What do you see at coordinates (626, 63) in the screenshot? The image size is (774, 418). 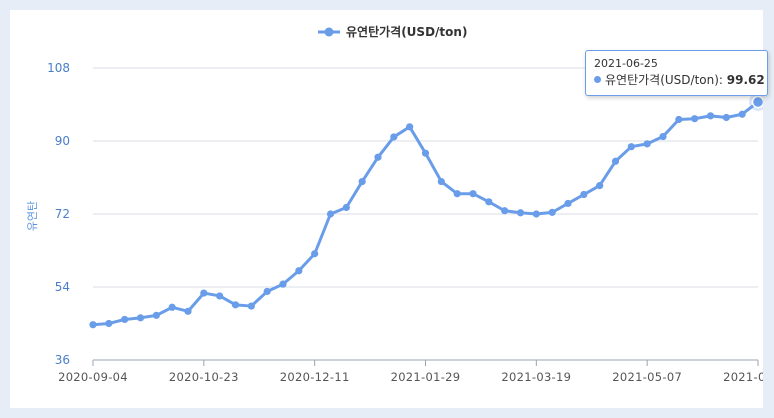 I see `tooltip-date: 2021-06-25` at bounding box center [626, 63].